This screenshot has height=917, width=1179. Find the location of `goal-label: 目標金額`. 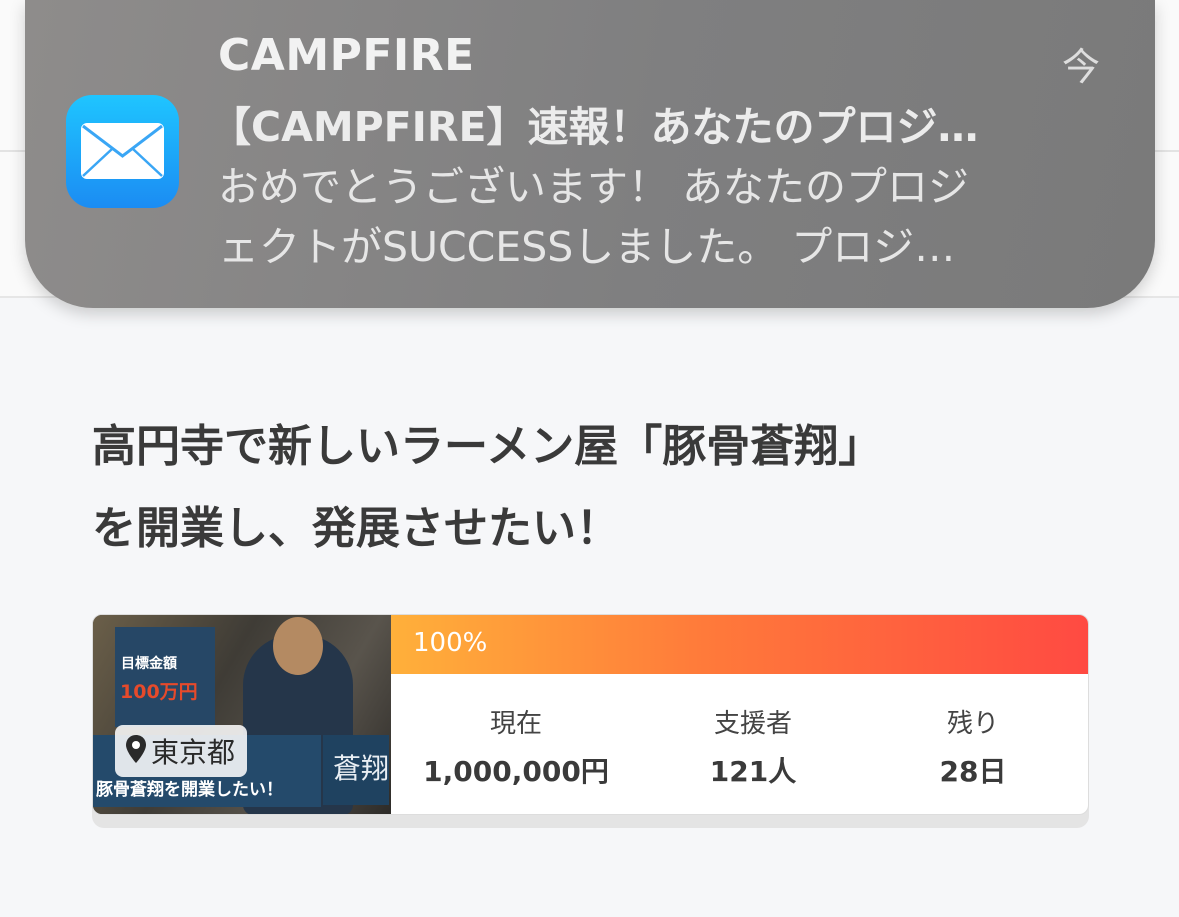

goal-label: 目標金額 is located at coordinates (149, 664).